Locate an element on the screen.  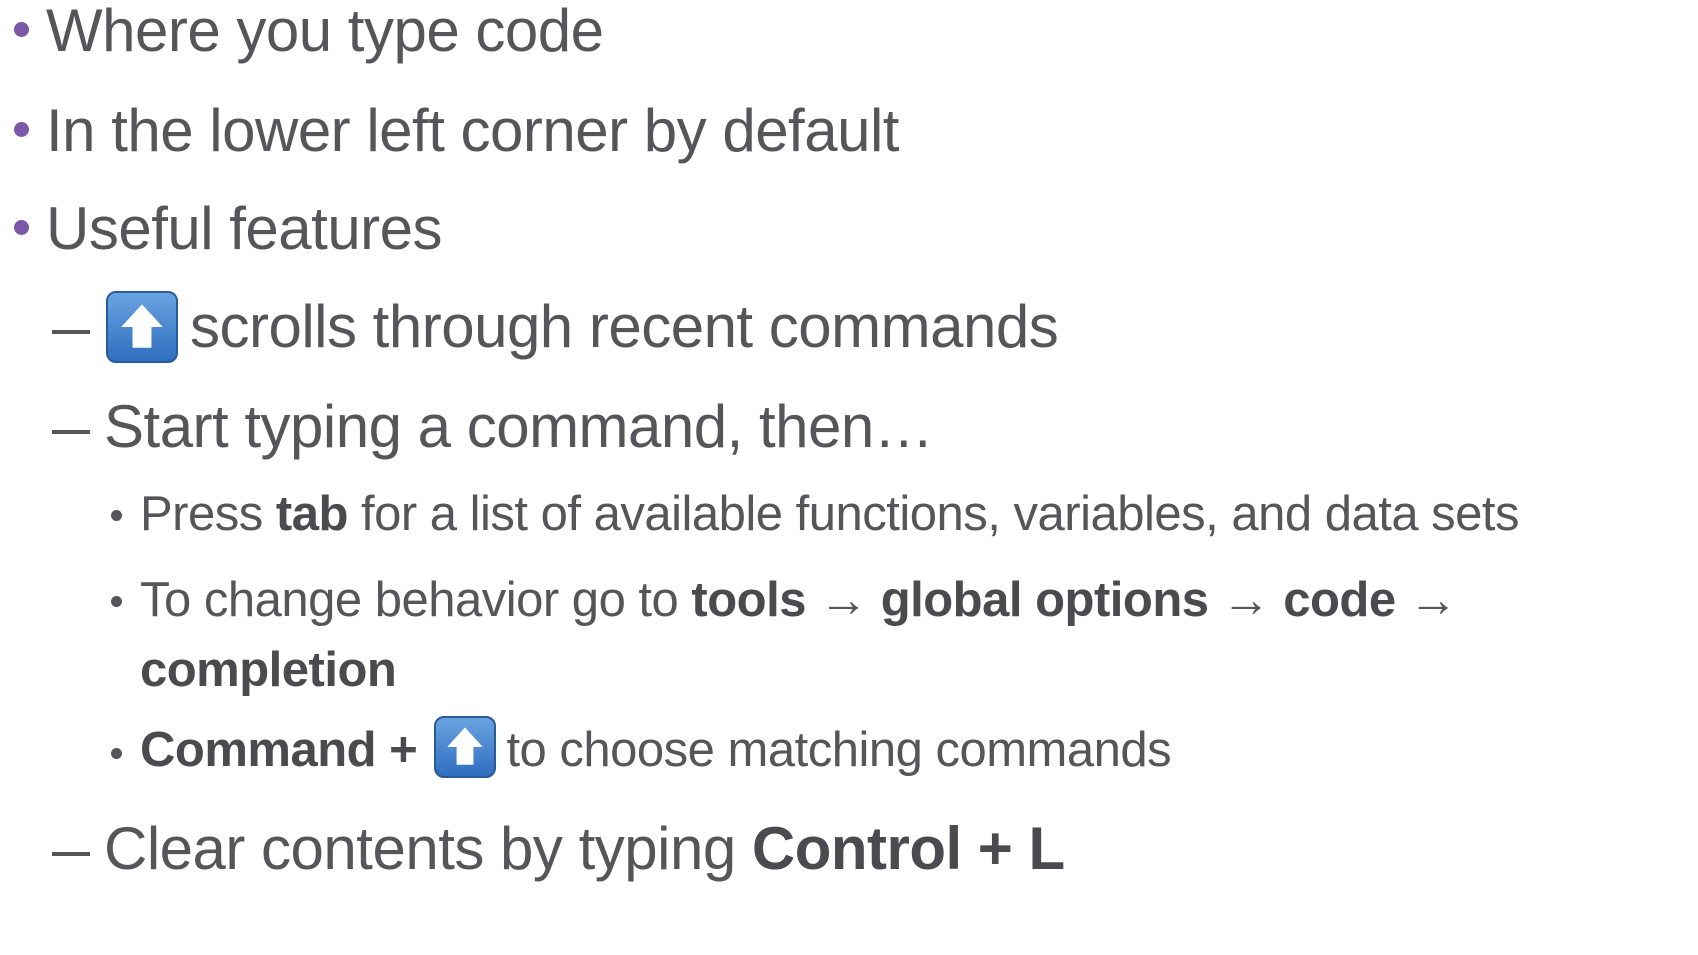
bullet-lower-left: In the lower left corner by default is located at coordinates (472, 130).